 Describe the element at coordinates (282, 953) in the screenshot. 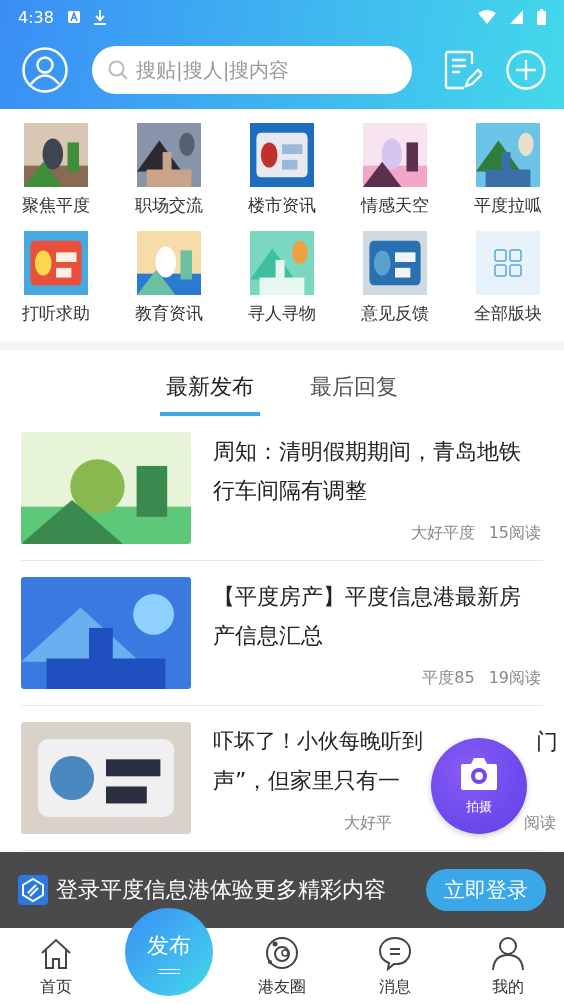

I see `orbit-icon` at that location.